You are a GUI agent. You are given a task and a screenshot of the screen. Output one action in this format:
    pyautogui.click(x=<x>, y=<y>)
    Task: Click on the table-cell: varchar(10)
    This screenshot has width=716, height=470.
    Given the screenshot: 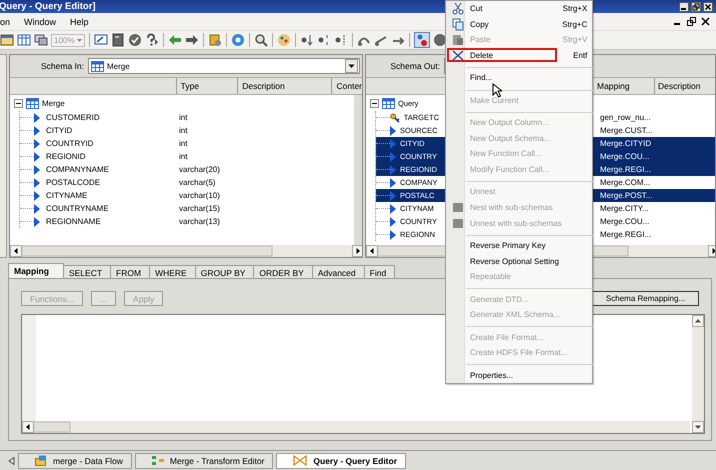 What is the action you would take?
    pyautogui.click(x=199, y=195)
    